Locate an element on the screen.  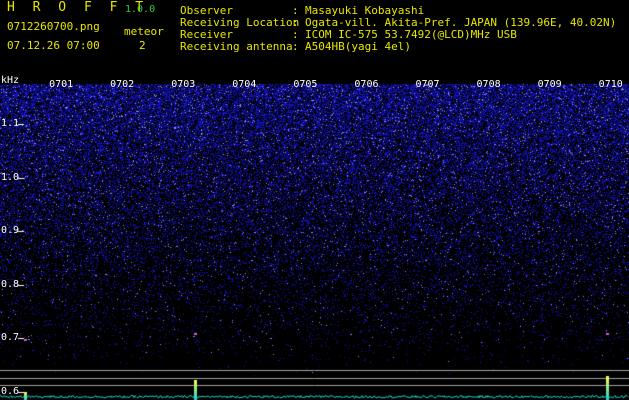
y-tick-label: 0.8 is located at coordinates (10, 284).